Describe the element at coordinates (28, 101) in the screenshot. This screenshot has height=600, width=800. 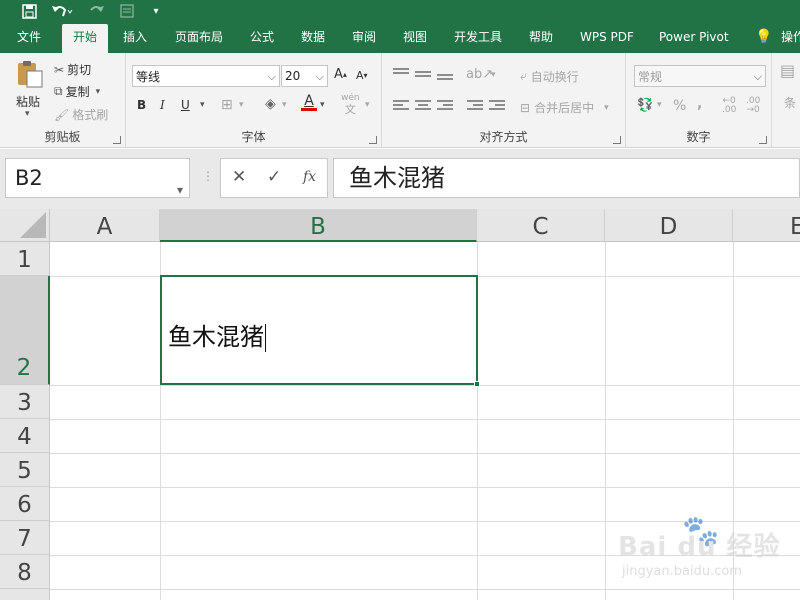
I see `paste-button: 粘贴` at that location.